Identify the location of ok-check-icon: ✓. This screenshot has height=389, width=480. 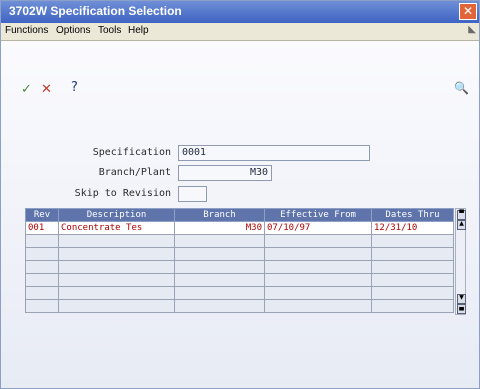
(26, 89).